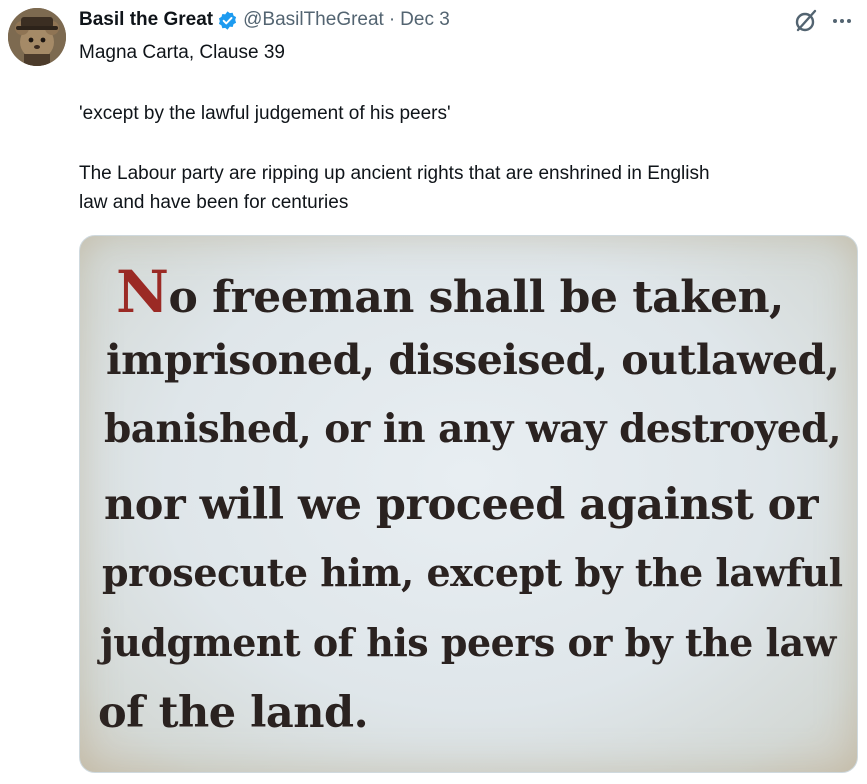 The height and width of the screenshot is (784, 867). Describe the element at coordinates (214, 202) in the screenshot. I see `tweet-text-line-4: law and have been for centuries` at that location.